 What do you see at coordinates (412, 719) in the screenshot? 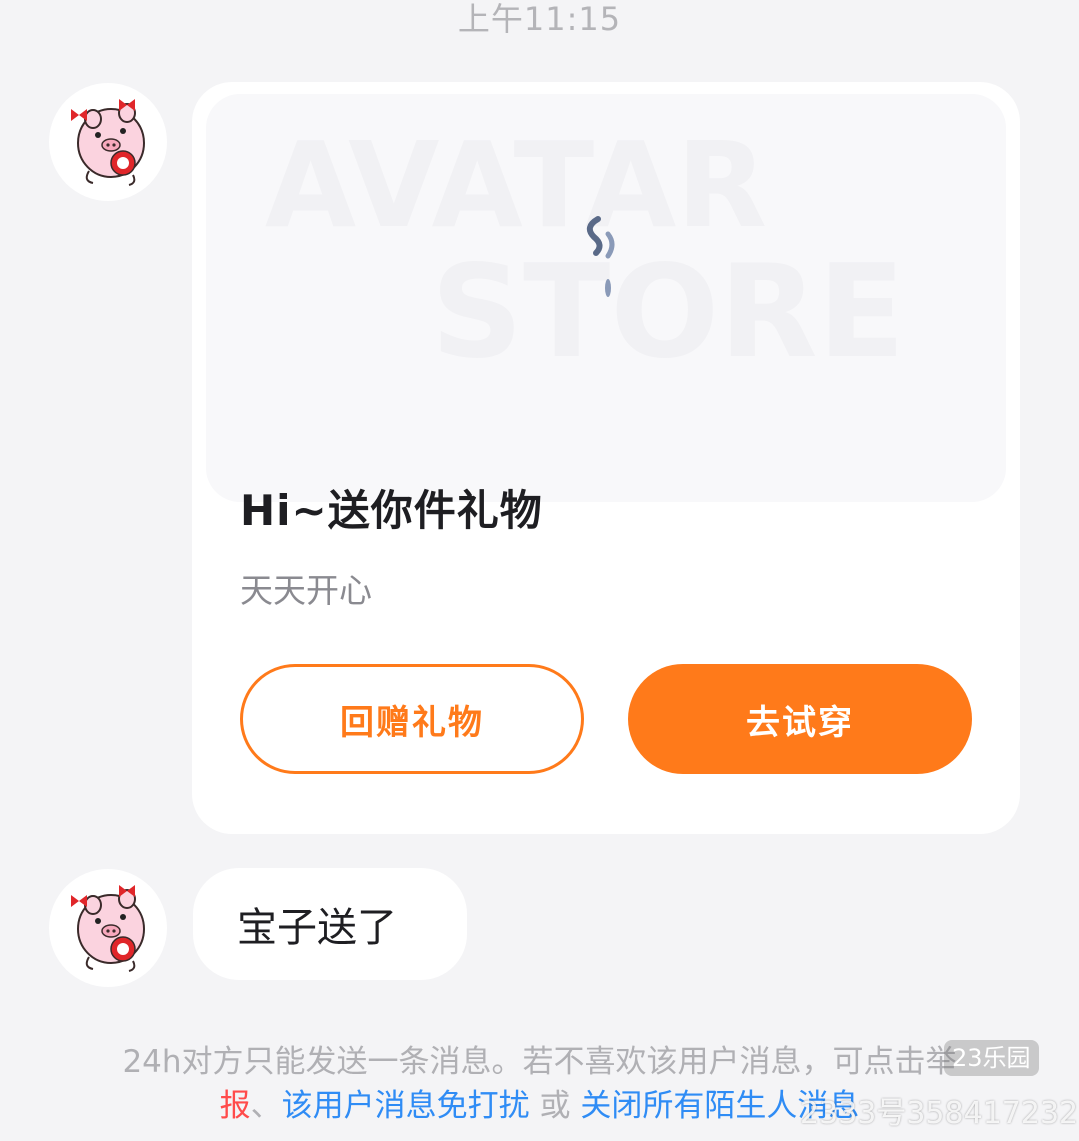
I see `return-gift-button: 回赠礼物` at bounding box center [412, 719].